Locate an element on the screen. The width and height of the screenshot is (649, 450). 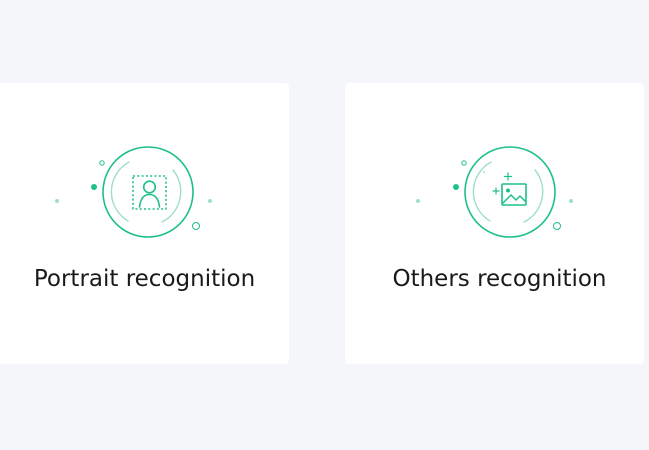
image-recognition-icon is located at coordinates (500, 191).